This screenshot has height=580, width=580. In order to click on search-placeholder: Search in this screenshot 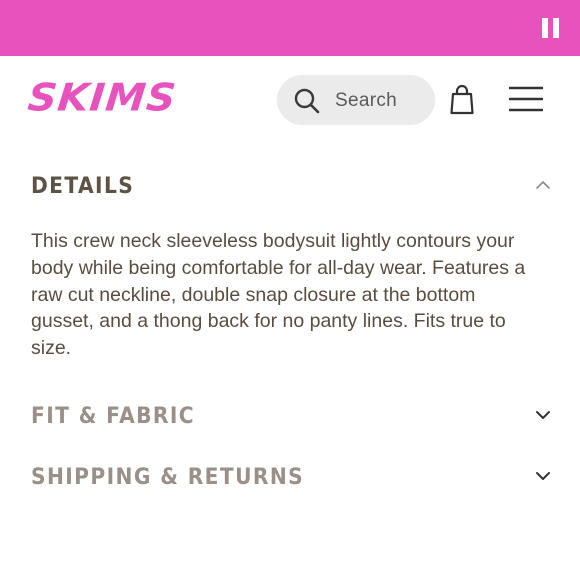, I will do `click(366, 100)`.